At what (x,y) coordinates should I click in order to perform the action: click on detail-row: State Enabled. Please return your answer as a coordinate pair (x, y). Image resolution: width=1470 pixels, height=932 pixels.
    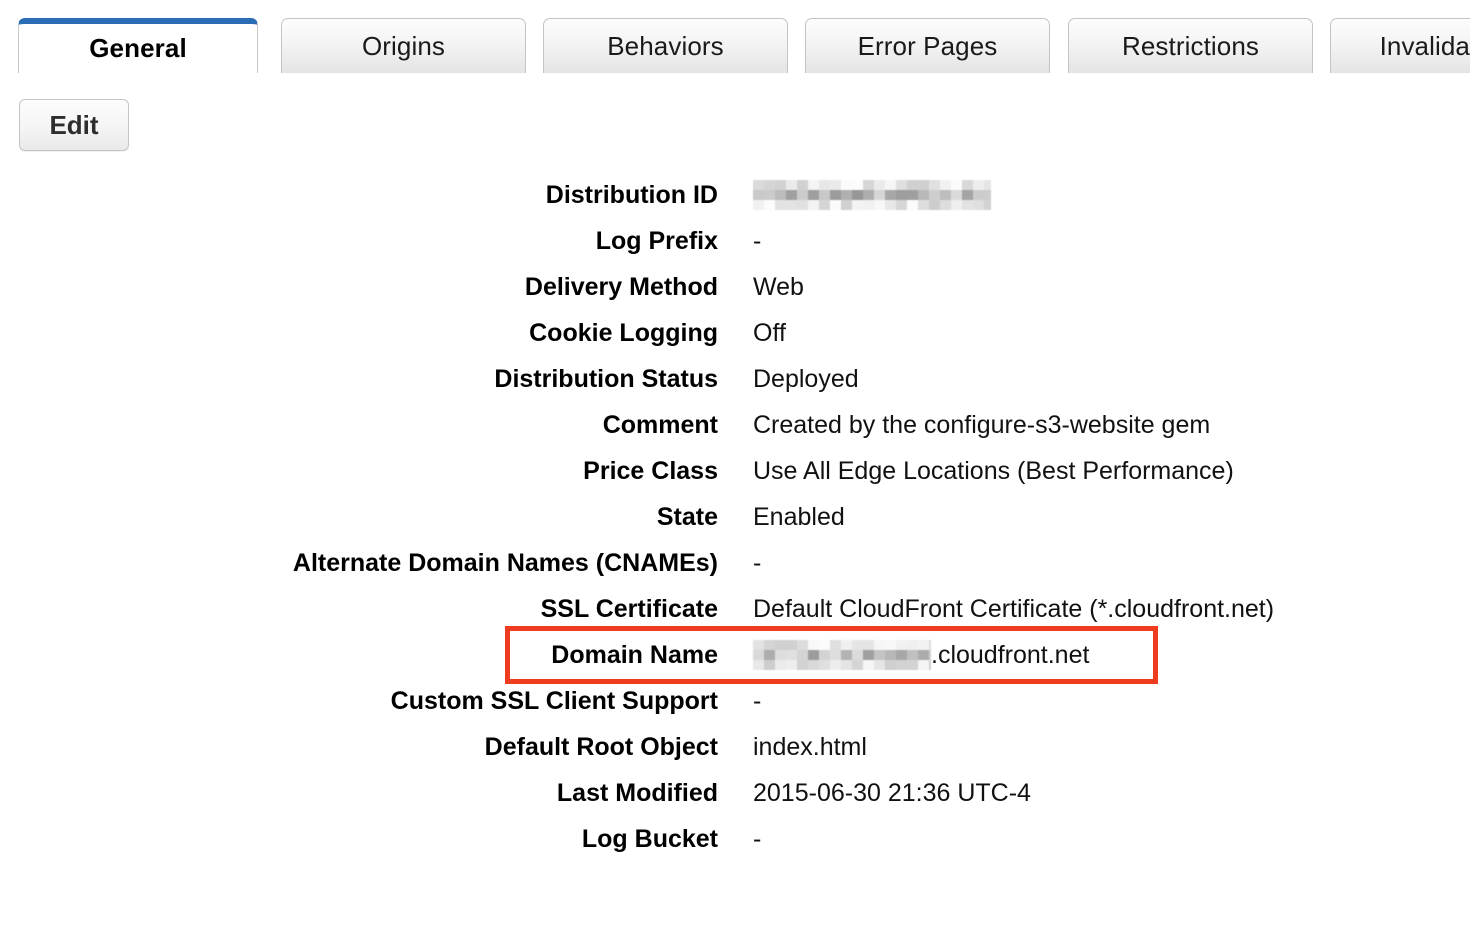
    Looking at the image, I should click on (735, 517).